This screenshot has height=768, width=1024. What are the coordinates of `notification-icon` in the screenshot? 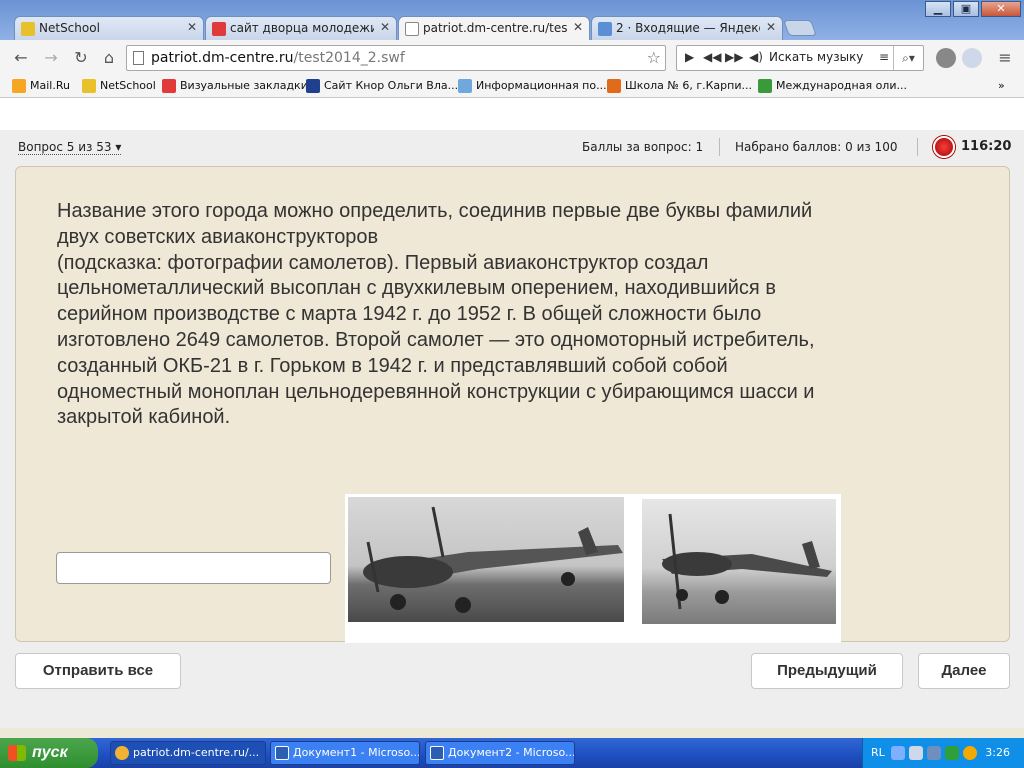 It's located at (972, 58).